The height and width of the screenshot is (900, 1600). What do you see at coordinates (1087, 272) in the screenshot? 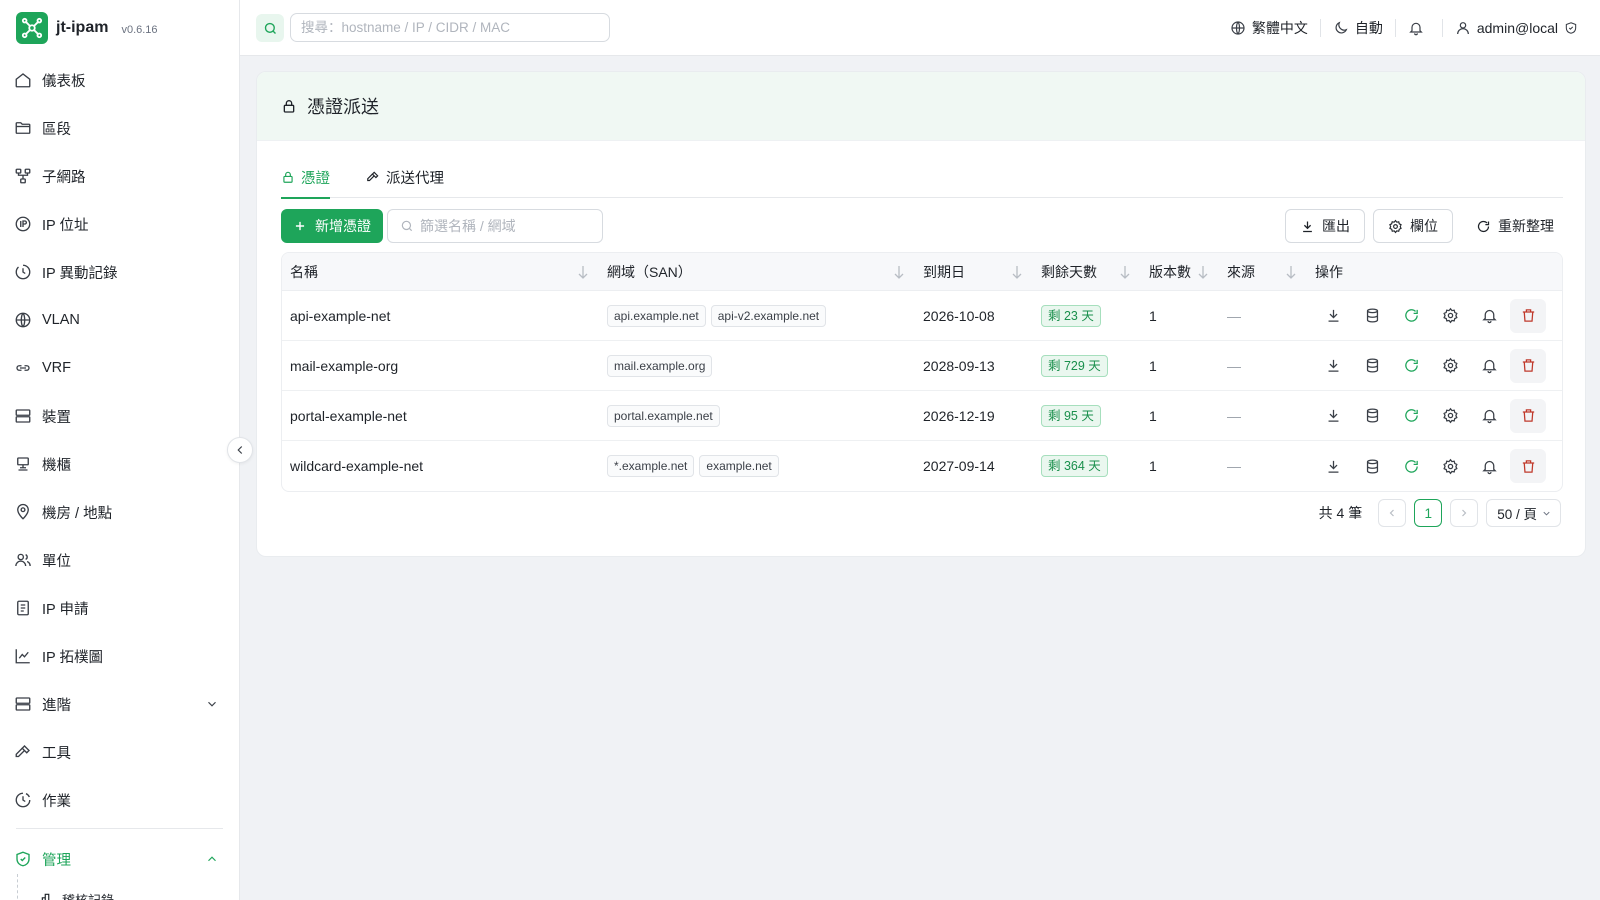
I see `column-header-days-left: 剩餘天數` at bounding box center [1087, 272].